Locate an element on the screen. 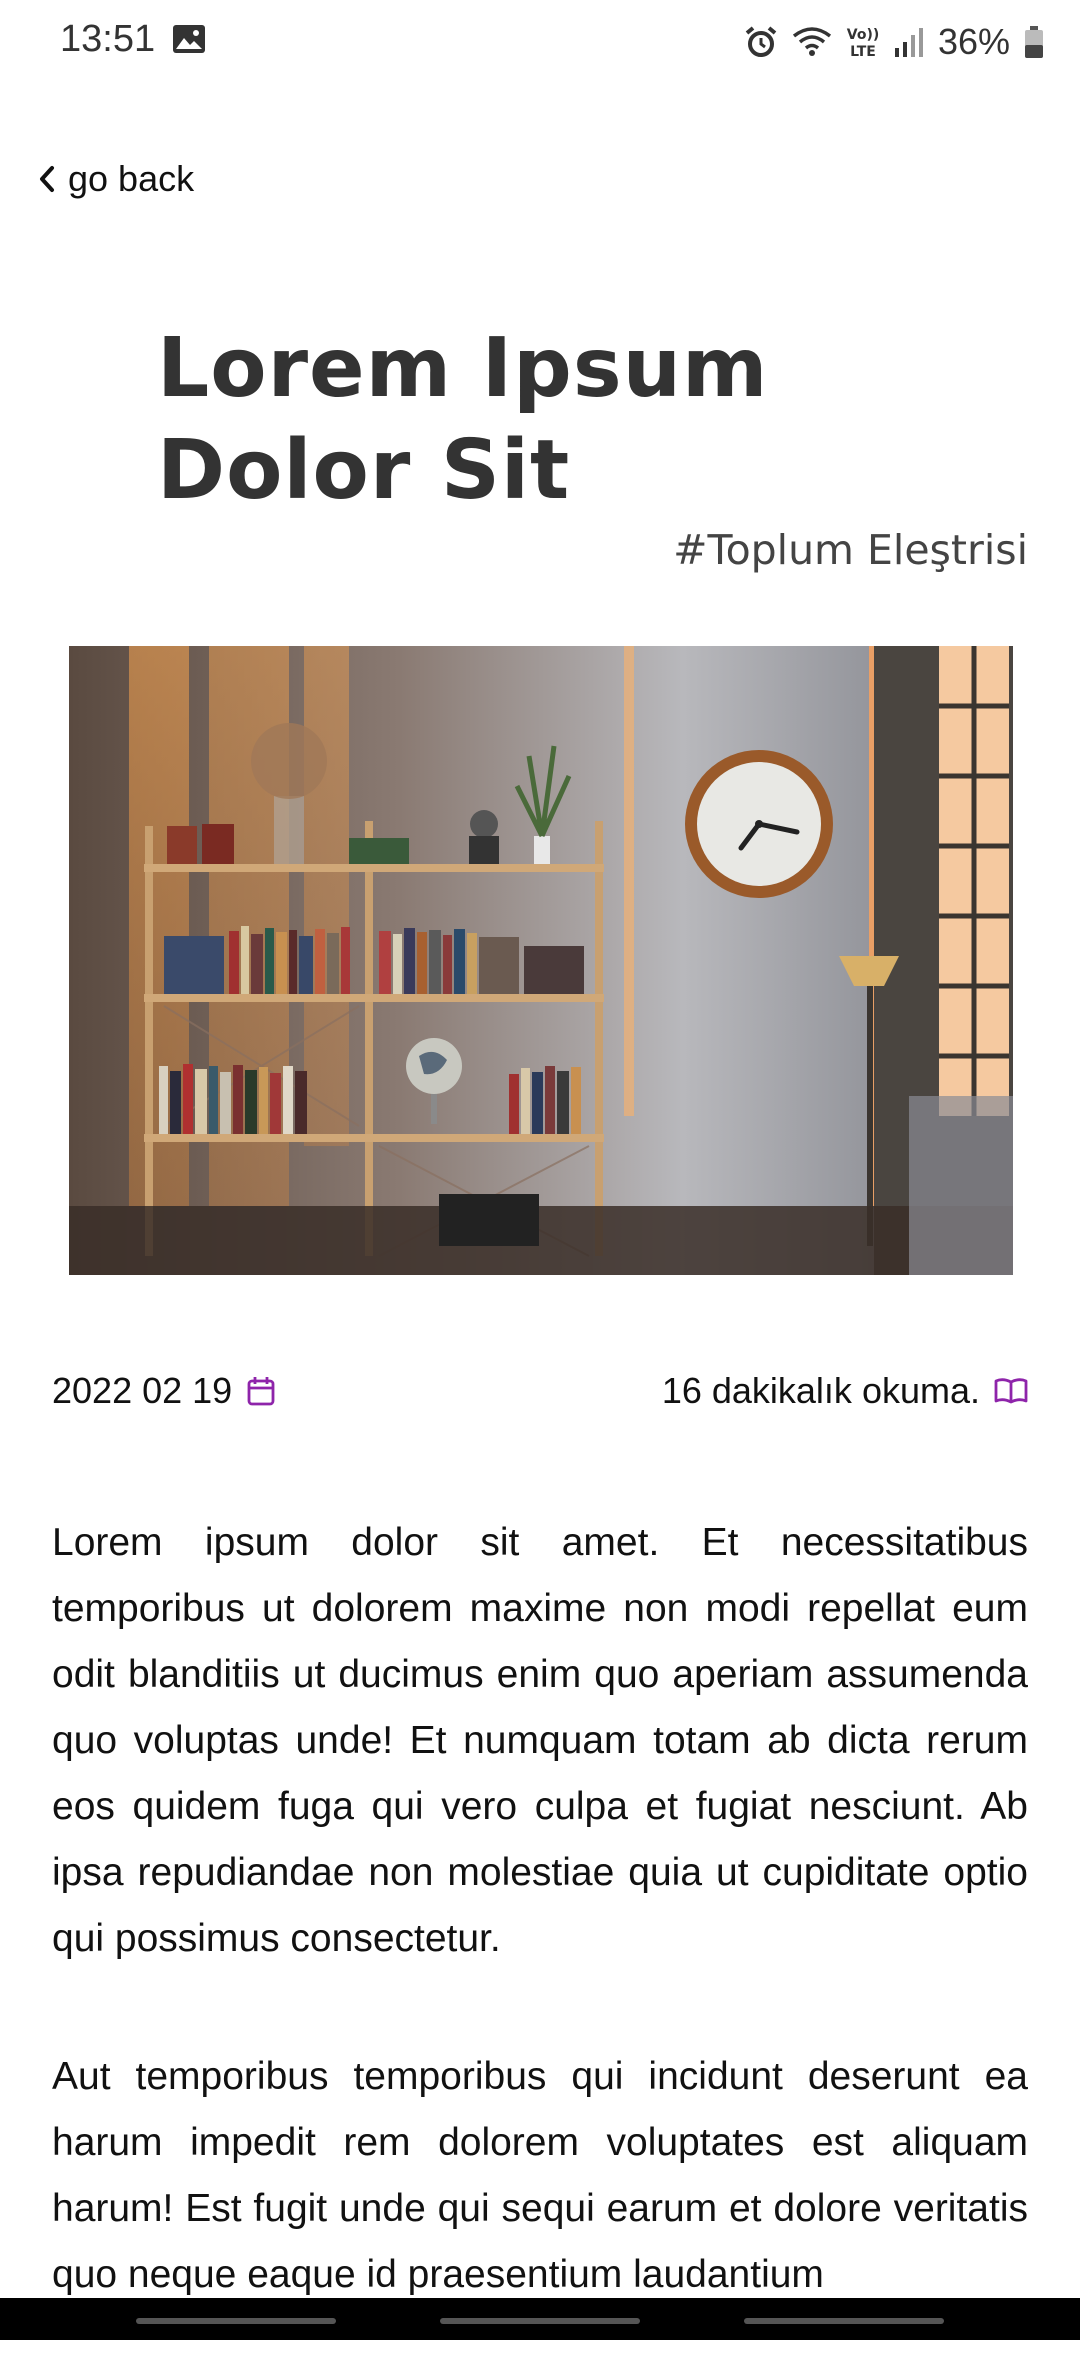  volte-icon: Vo)) LTE is located at coordinates (863, 43).